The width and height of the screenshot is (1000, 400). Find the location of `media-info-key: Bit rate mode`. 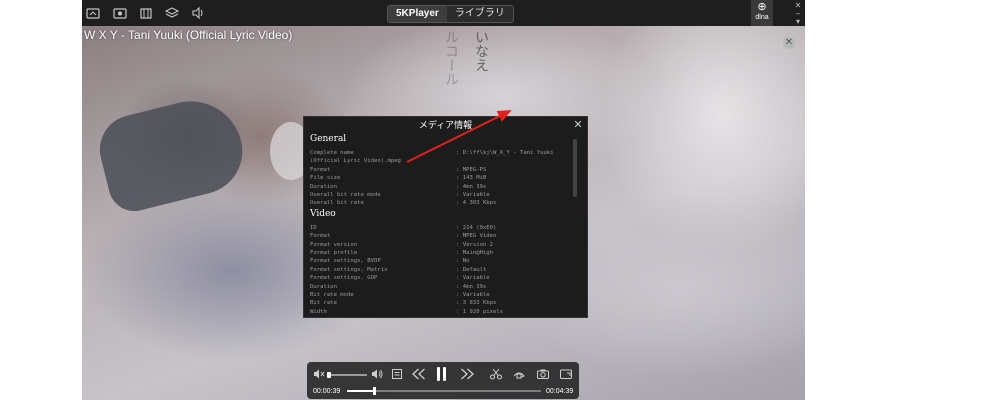

media-info-key: Bit rate mode is located at coordinates (332, 295).